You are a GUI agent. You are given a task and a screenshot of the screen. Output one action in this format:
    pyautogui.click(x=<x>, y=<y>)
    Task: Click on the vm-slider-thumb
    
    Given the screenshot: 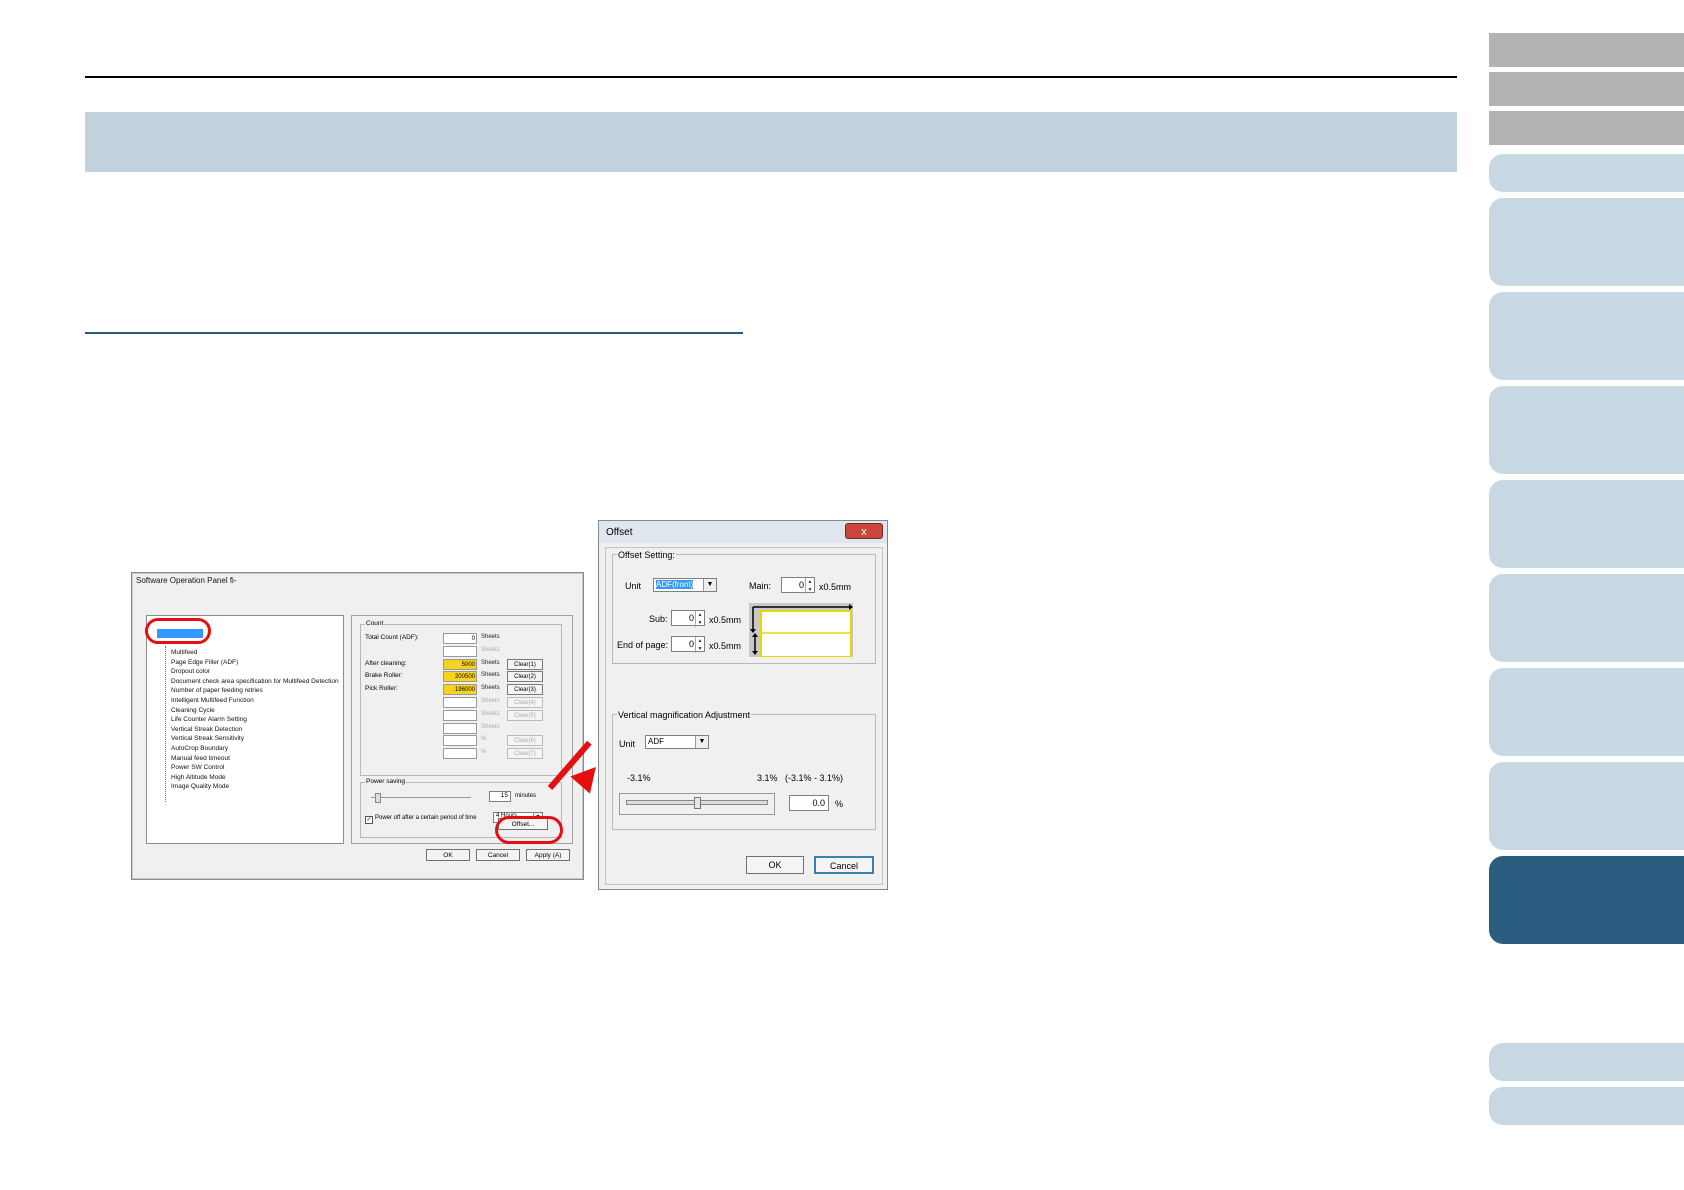 What is the action you would take?
    pyautogui.click(x=697, y=803)
    